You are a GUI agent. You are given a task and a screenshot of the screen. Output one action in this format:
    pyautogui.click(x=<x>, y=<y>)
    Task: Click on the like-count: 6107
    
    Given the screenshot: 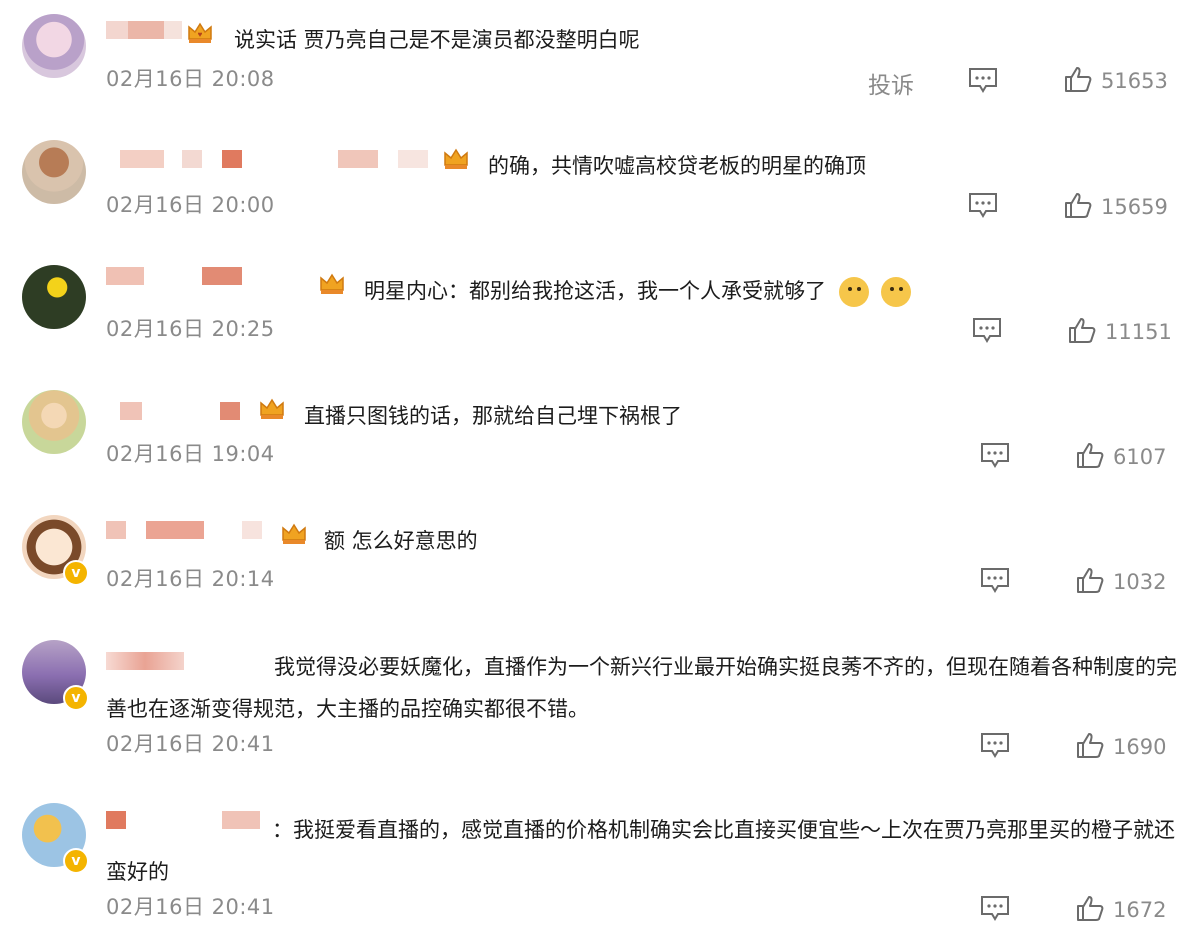 What is the action you would take?
    pyautogui.click(x=1140, y=457)
    